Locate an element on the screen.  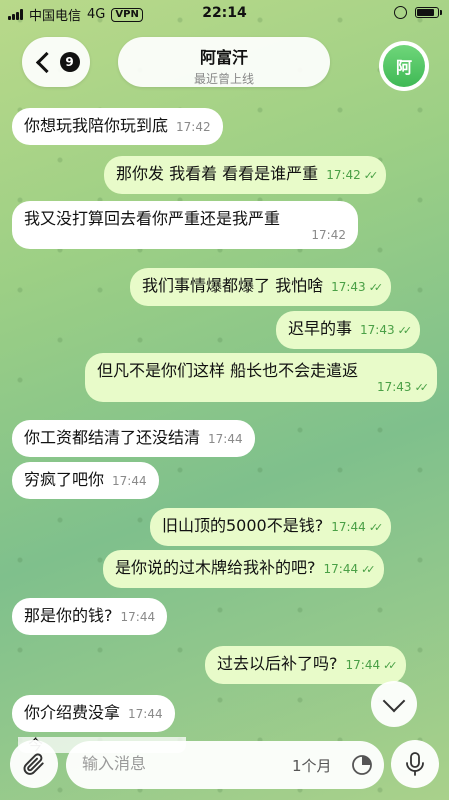
message-text: 是你说的过木牌给我补的吧? is located at coordinates (215, 567).